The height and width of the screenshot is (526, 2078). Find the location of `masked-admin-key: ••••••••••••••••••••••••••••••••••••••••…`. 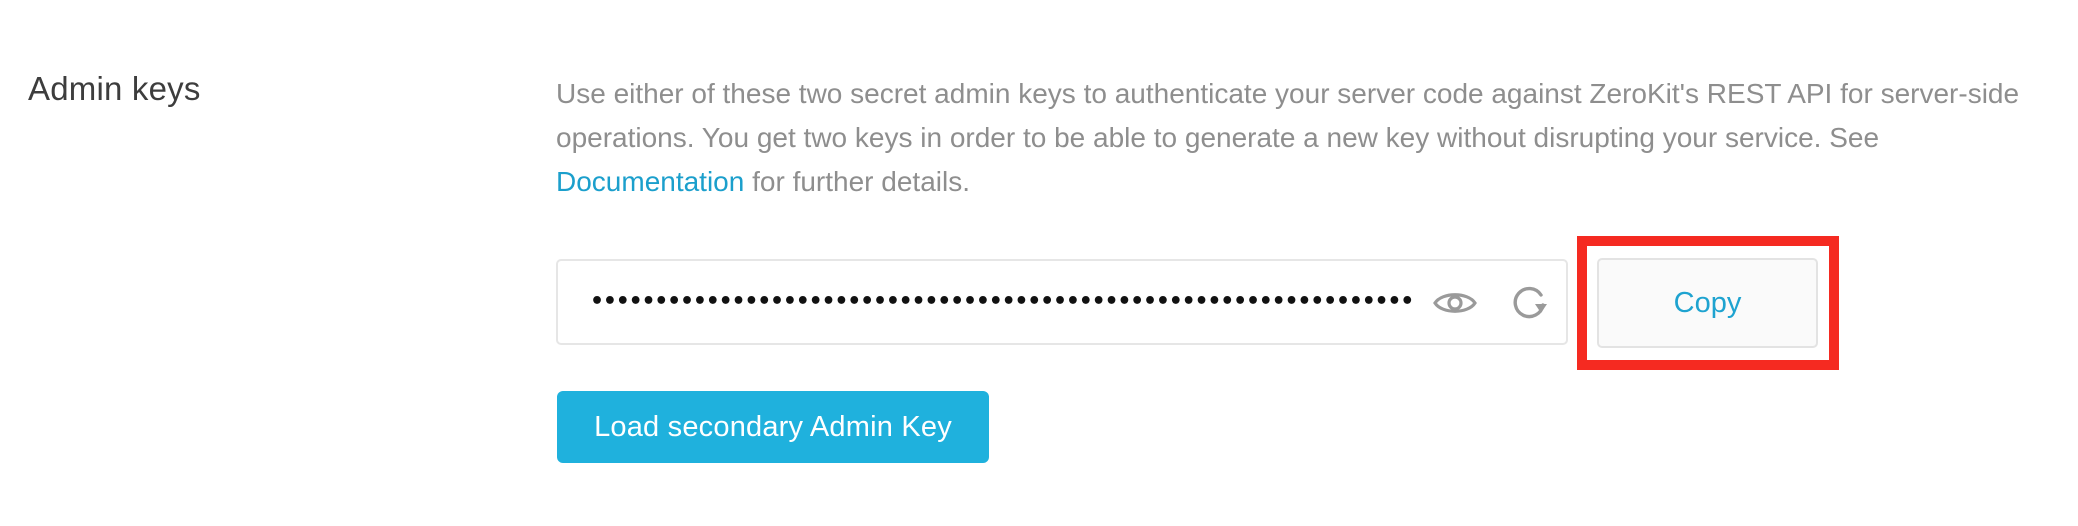

masked-admin-key: ••••••••••••••••••••••••••••••••••••••••… is located at coordinates (1001, 302).